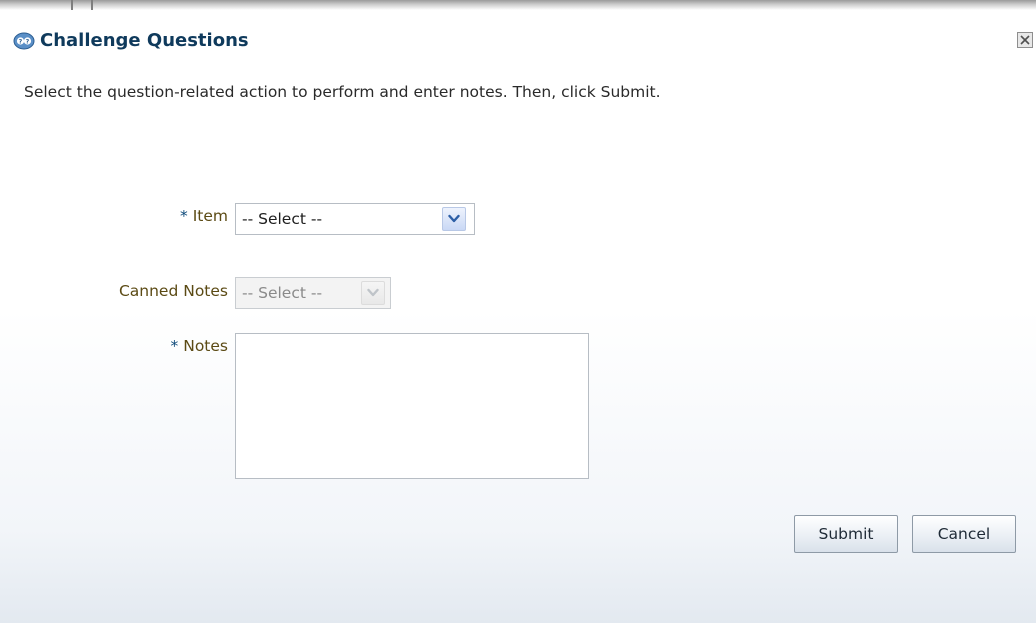 The width and height of the screenshot is (1036, 623). I want to click on canned-notes-label: Canned Notes, so click(173, 291).